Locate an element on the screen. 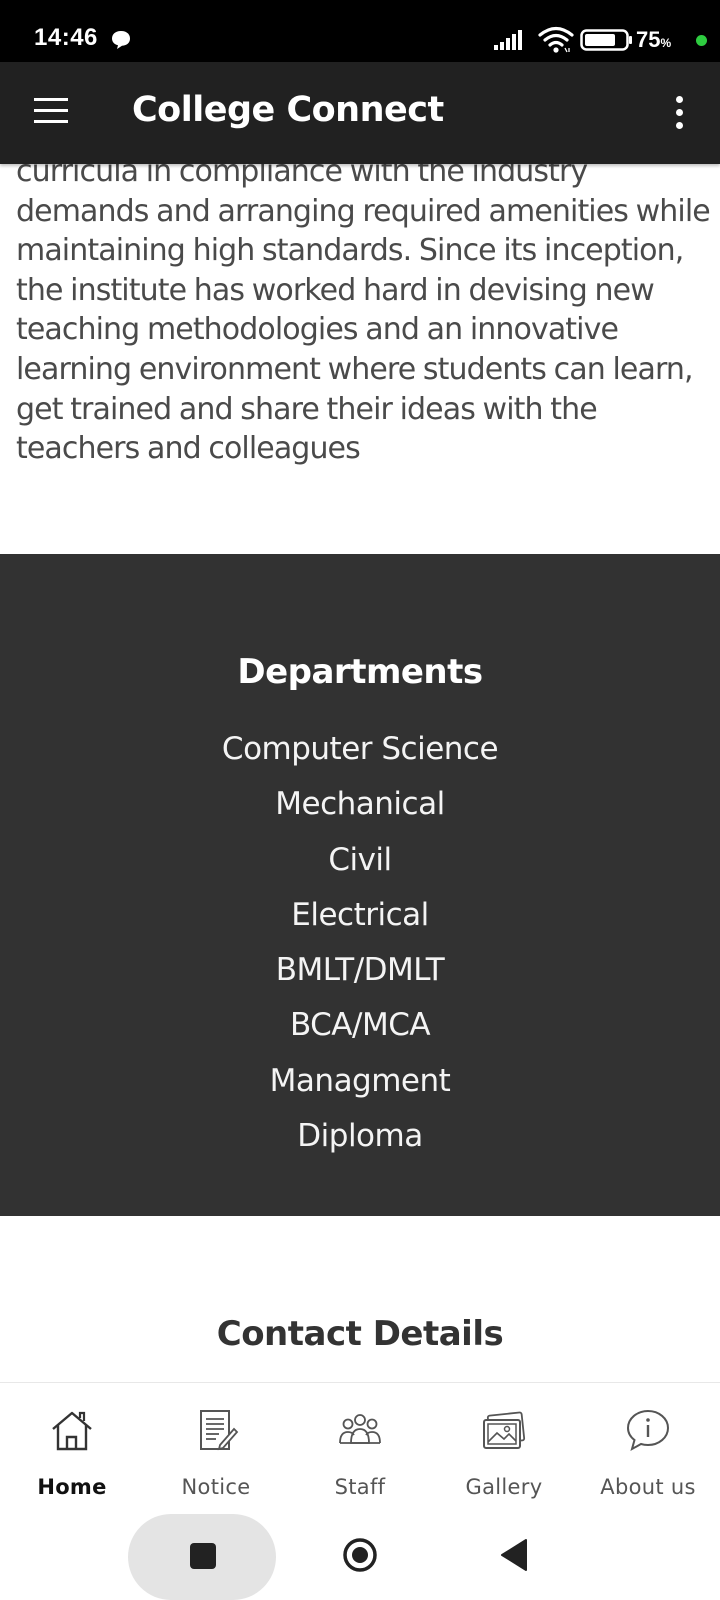 The height and width of the screenshot is (1600, 720). department-item-bca-mca: BCA/MCA is located at coordinates (360, 1025).